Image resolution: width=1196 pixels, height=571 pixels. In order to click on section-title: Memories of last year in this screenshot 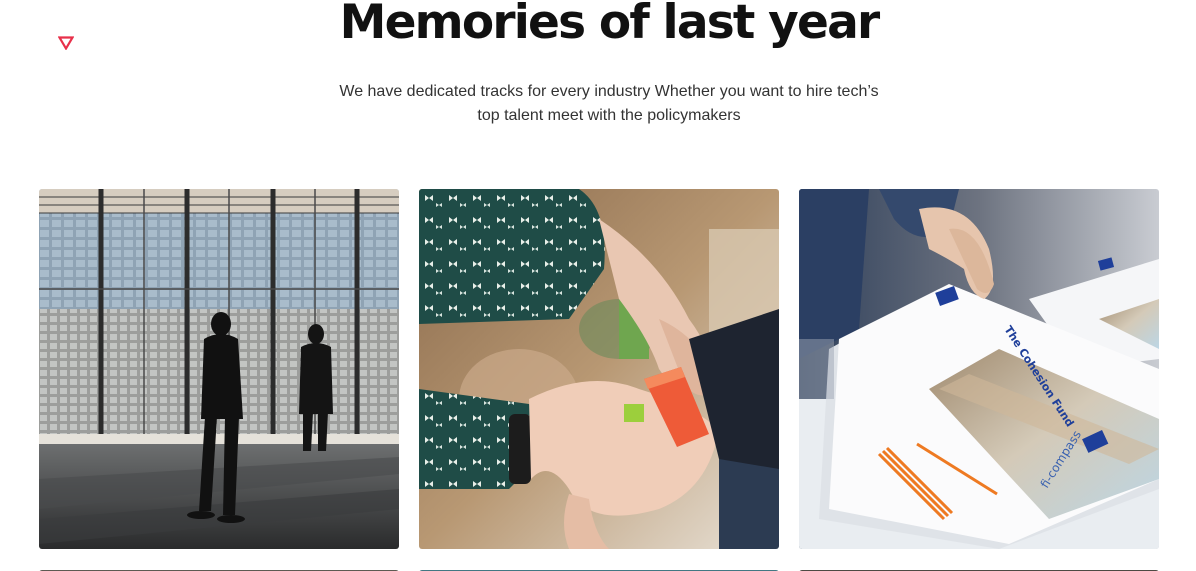, I will do `click(610, 25)`.